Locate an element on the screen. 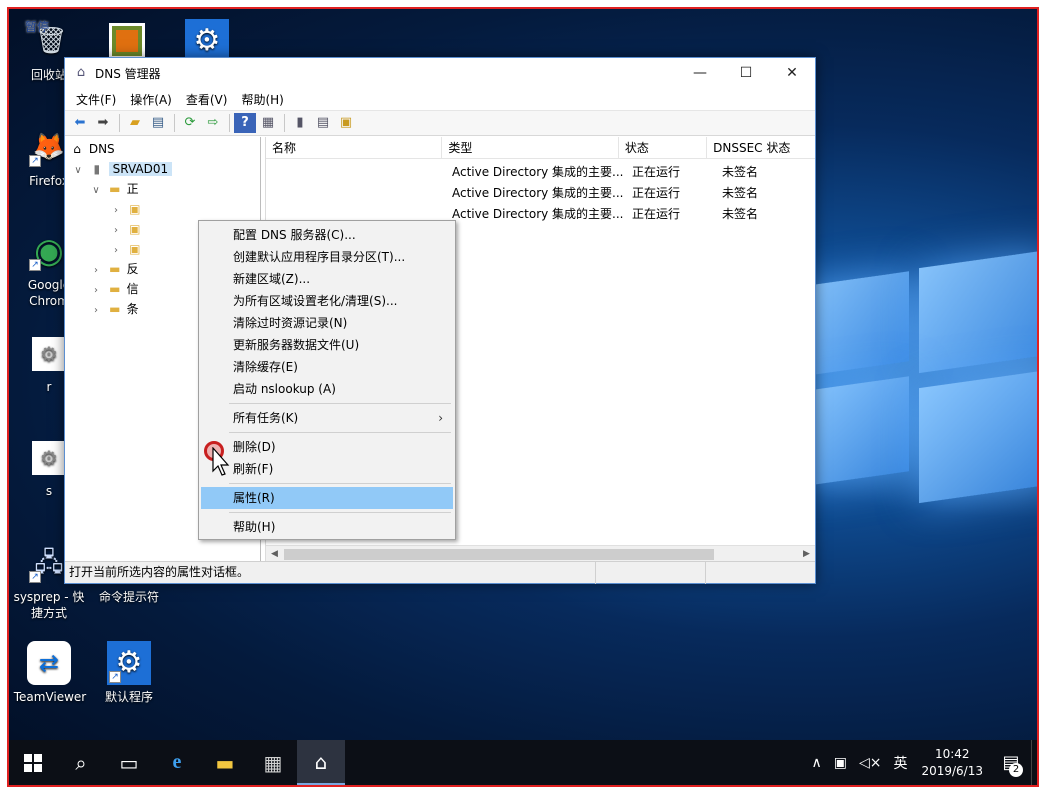 The image size is (1051, 795). volume-muted-icon: ◁× is located at coordinates (870, 763).